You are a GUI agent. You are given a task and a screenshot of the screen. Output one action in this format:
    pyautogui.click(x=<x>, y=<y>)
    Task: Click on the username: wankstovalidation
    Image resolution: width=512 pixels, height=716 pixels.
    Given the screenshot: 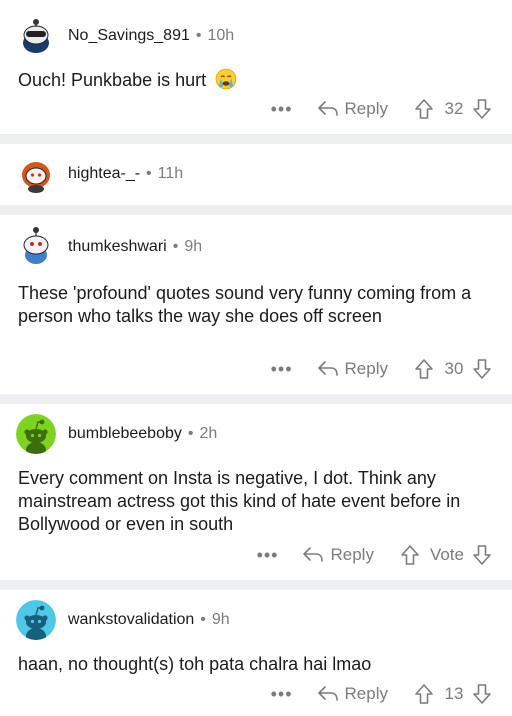 What is the action you would take?
    pyautogui.click(x=131, y=619)
    